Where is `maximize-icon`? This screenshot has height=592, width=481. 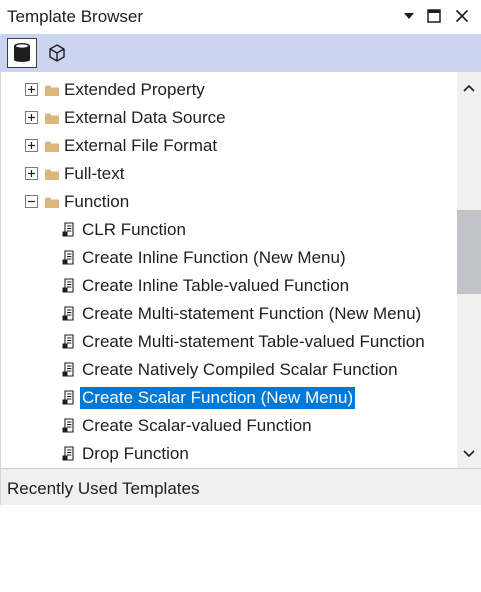
maximize-icon is located at coordinates (434, 16).